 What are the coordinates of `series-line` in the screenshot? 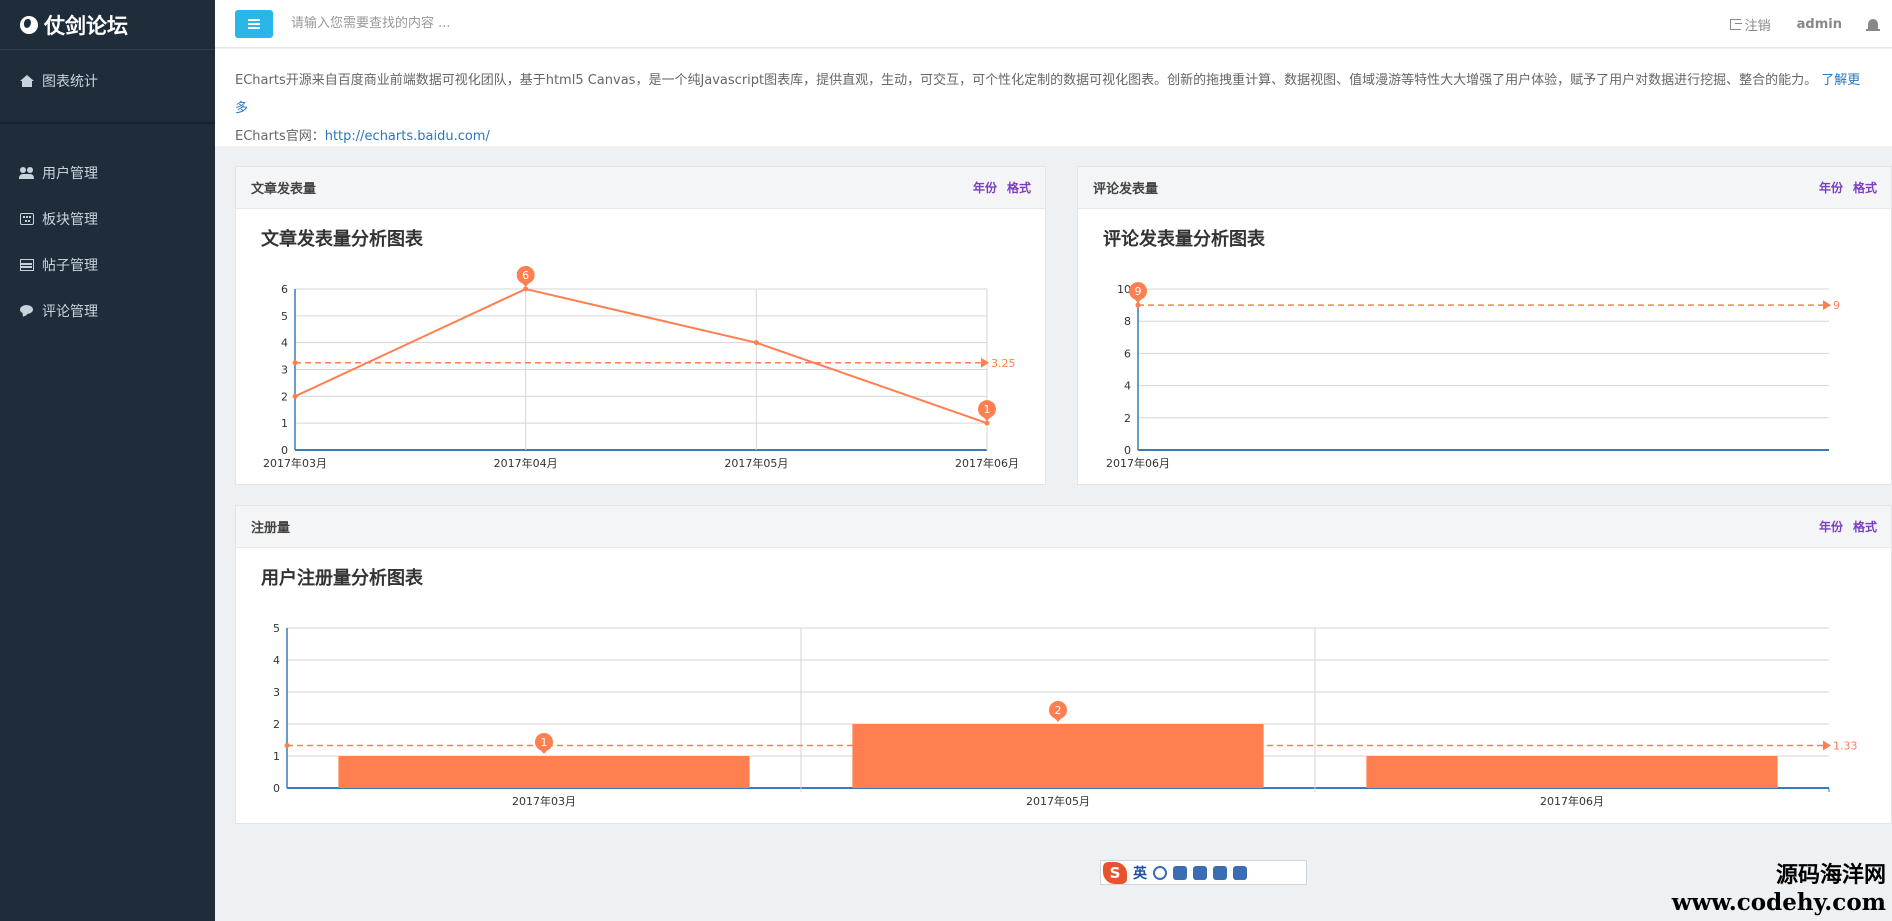 It's located at (641, 356).